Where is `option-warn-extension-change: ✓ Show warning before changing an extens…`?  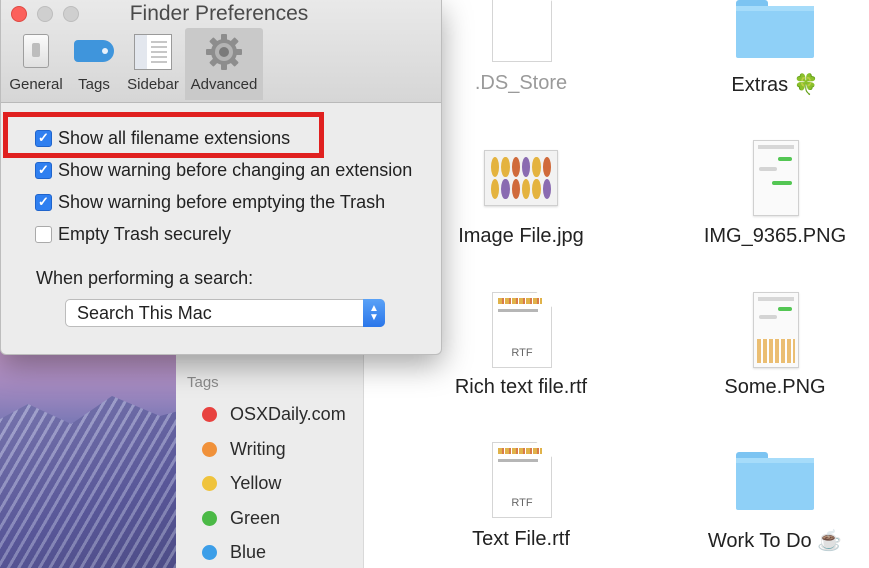
option-warn-extension-change: ✓ Show warning before changing an extens… is located at coordinates (223, 170).